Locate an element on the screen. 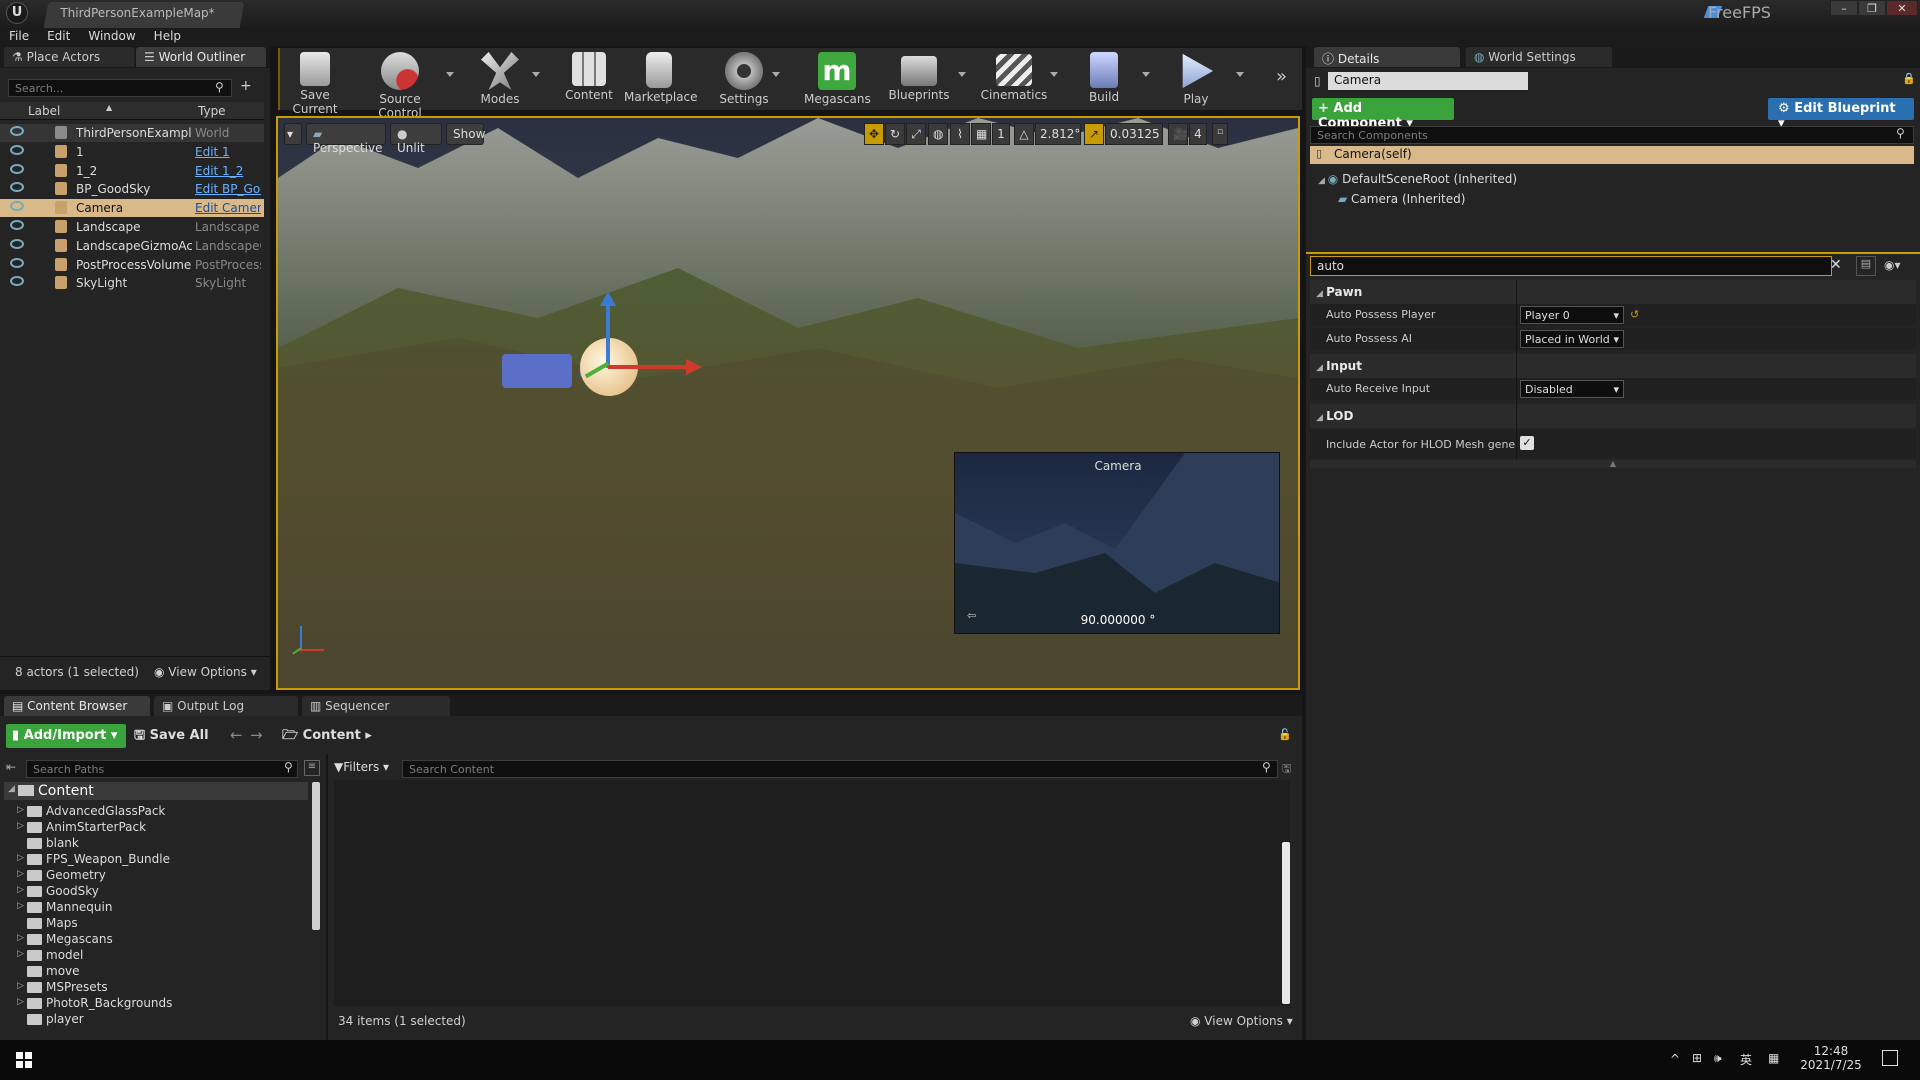 The width and height of the screenshot is (1920, 1080). camera-actor-mesh is located at coordinates (537, 371).